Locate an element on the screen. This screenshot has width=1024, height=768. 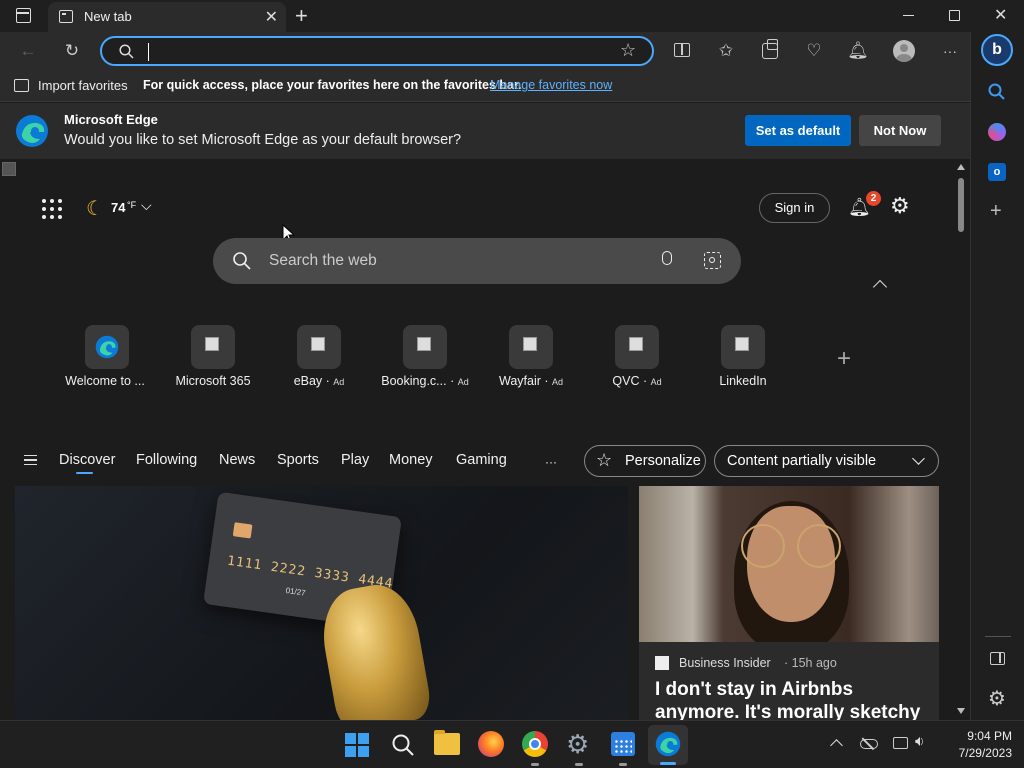
scroll-thumb is located at coordinates (961, 205).